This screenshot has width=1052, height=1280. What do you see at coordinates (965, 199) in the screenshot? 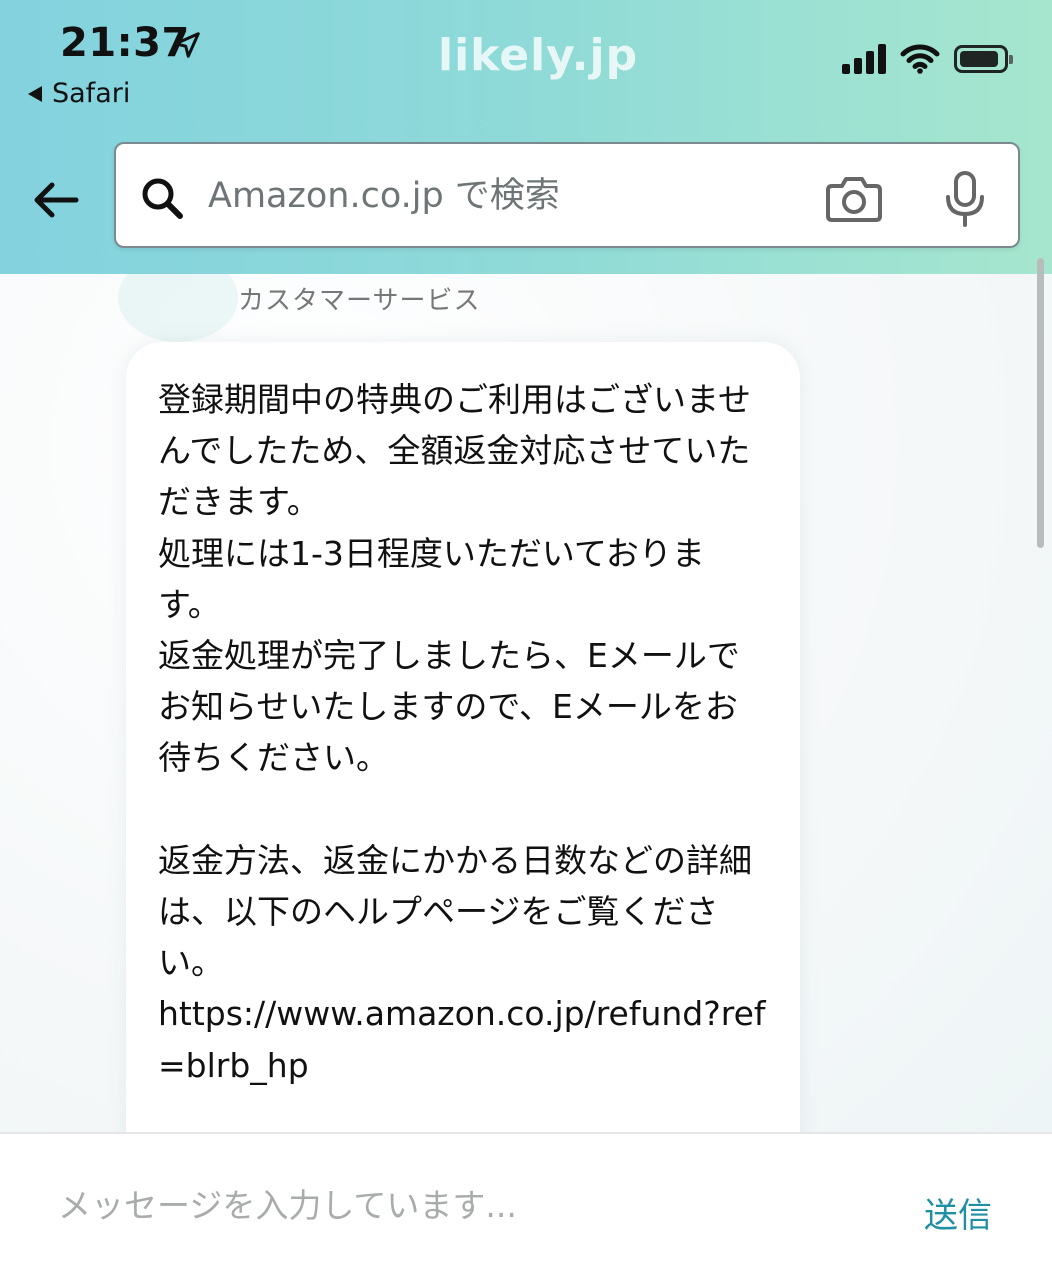
I see `microphone-icon` at bounding box center [965, 199].